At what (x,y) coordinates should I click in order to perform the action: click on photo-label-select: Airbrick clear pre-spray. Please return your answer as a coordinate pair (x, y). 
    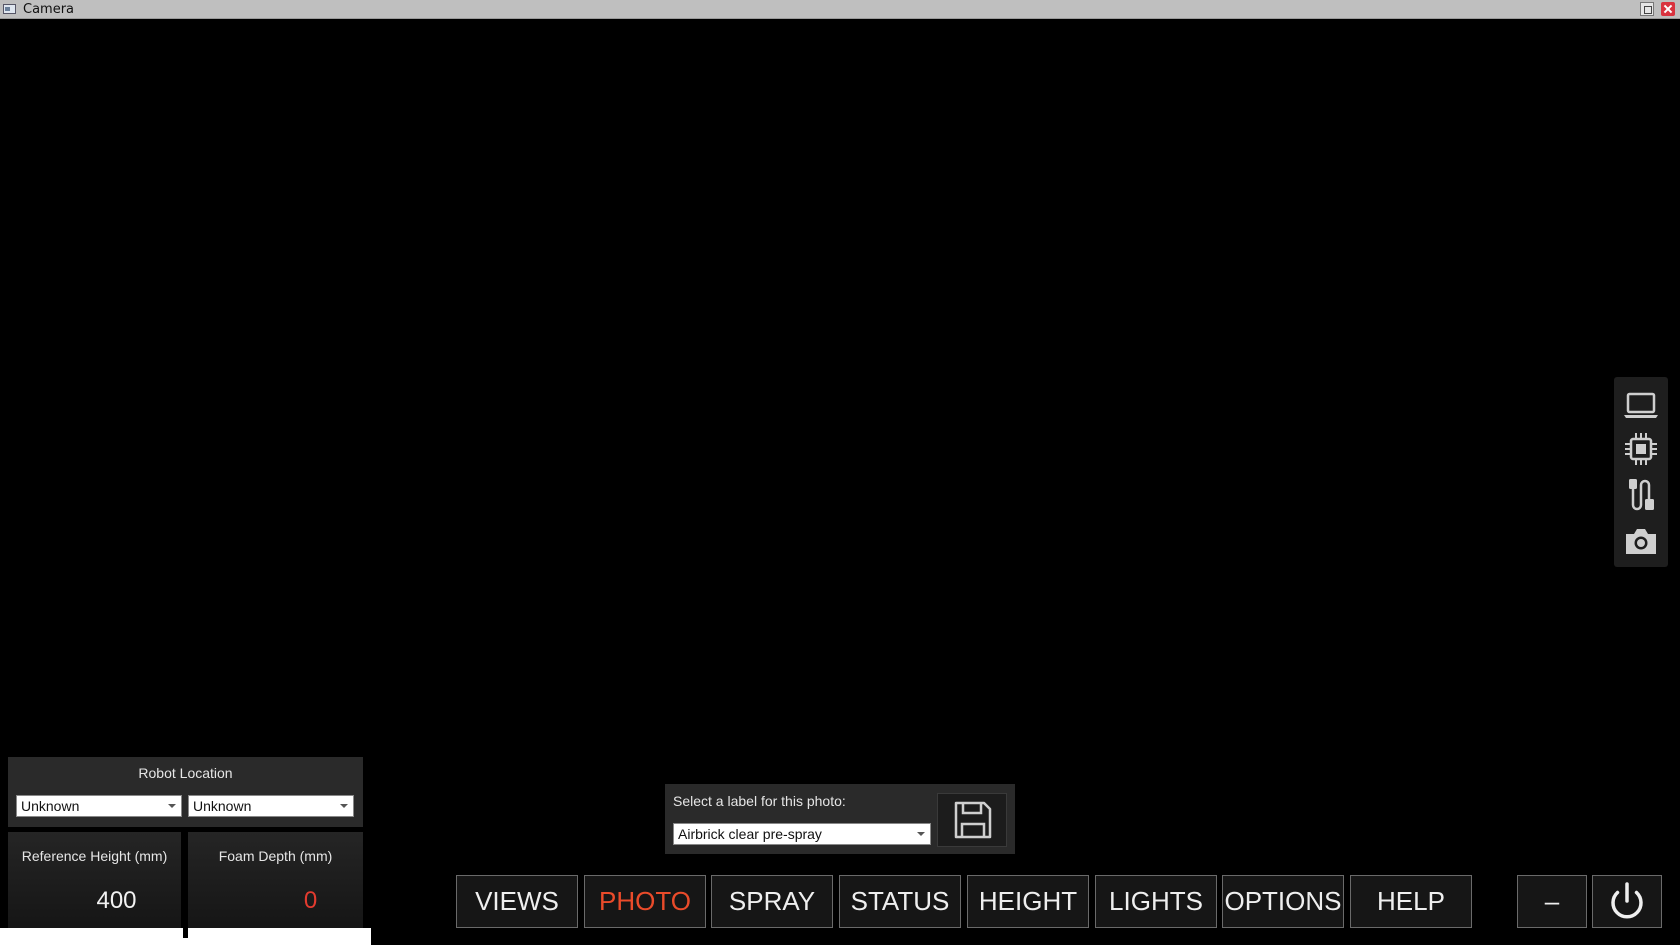
    Looking at the image, I should click on (802, 834).